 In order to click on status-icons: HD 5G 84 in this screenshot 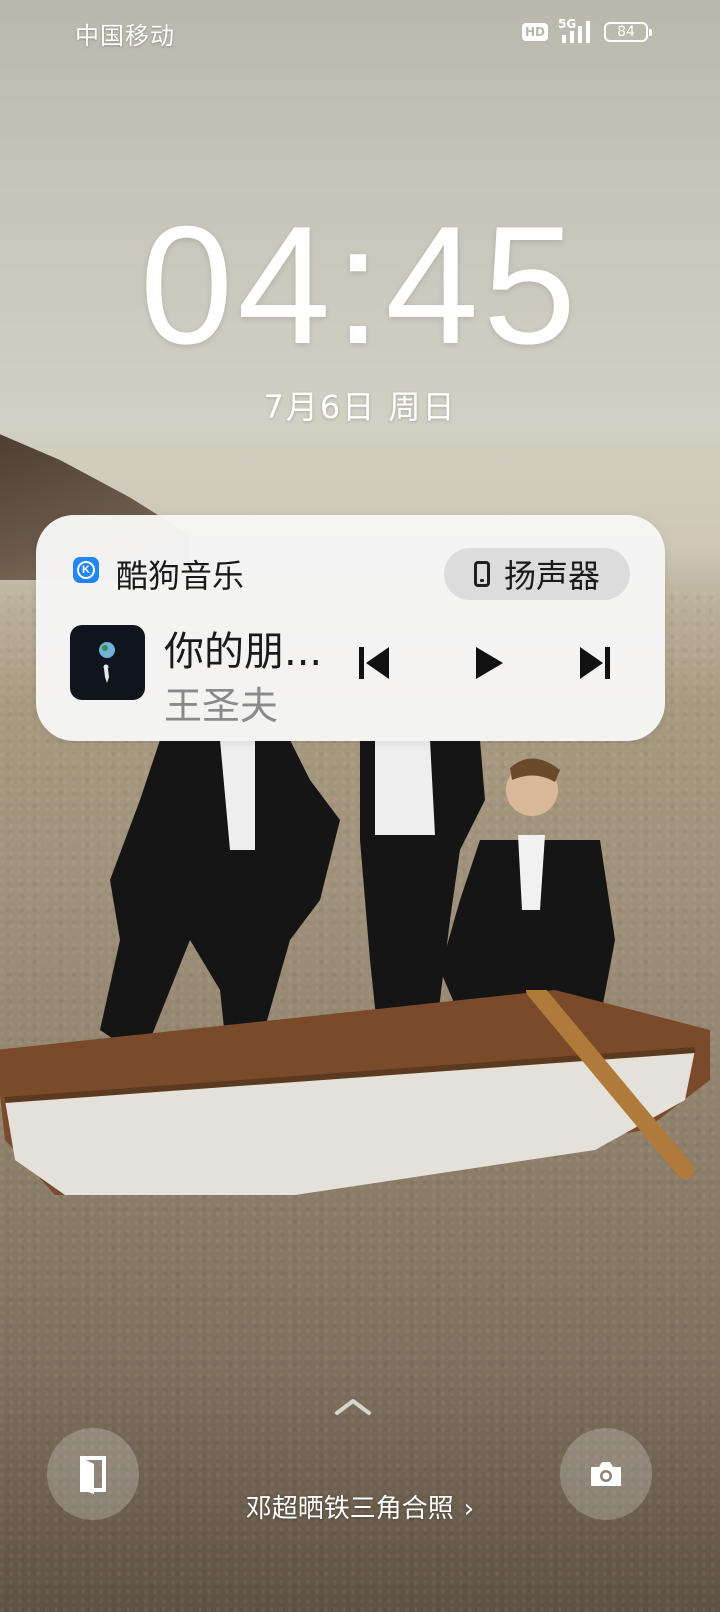, I will do `click(586, 31)`.